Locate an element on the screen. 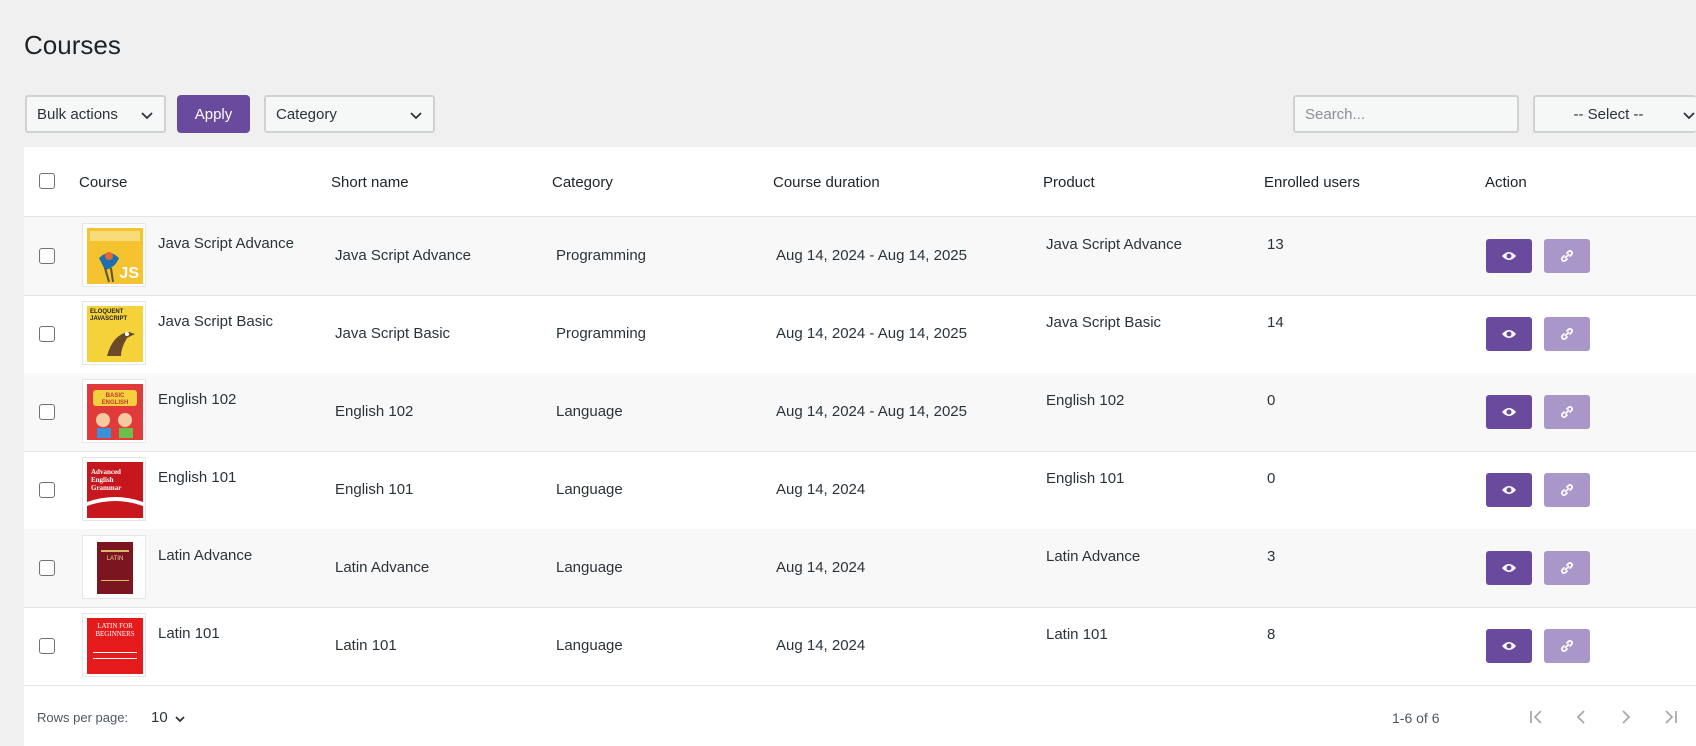  header-course-duration: Course duration is located at coordinates (826, 182).